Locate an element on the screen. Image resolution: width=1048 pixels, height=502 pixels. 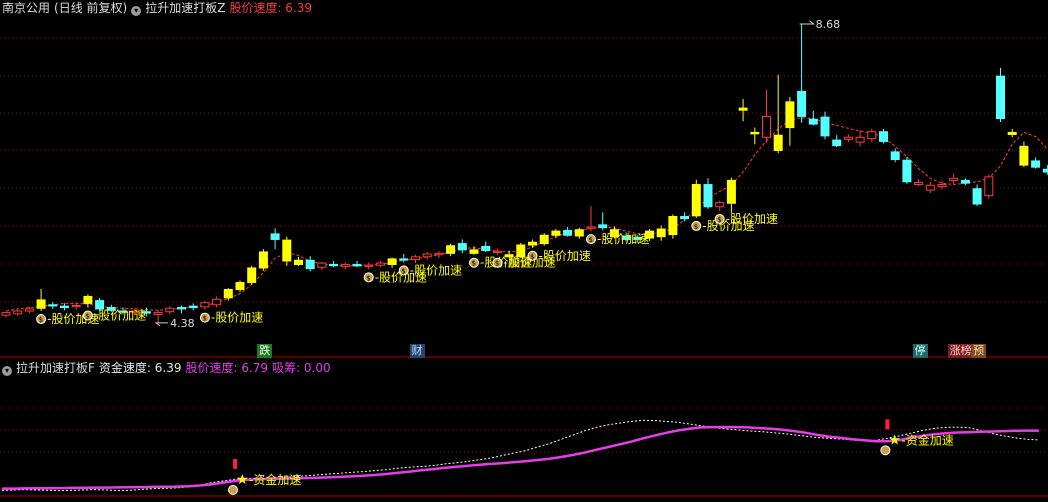
money-bag-icon is located at coordinates (885, 450).